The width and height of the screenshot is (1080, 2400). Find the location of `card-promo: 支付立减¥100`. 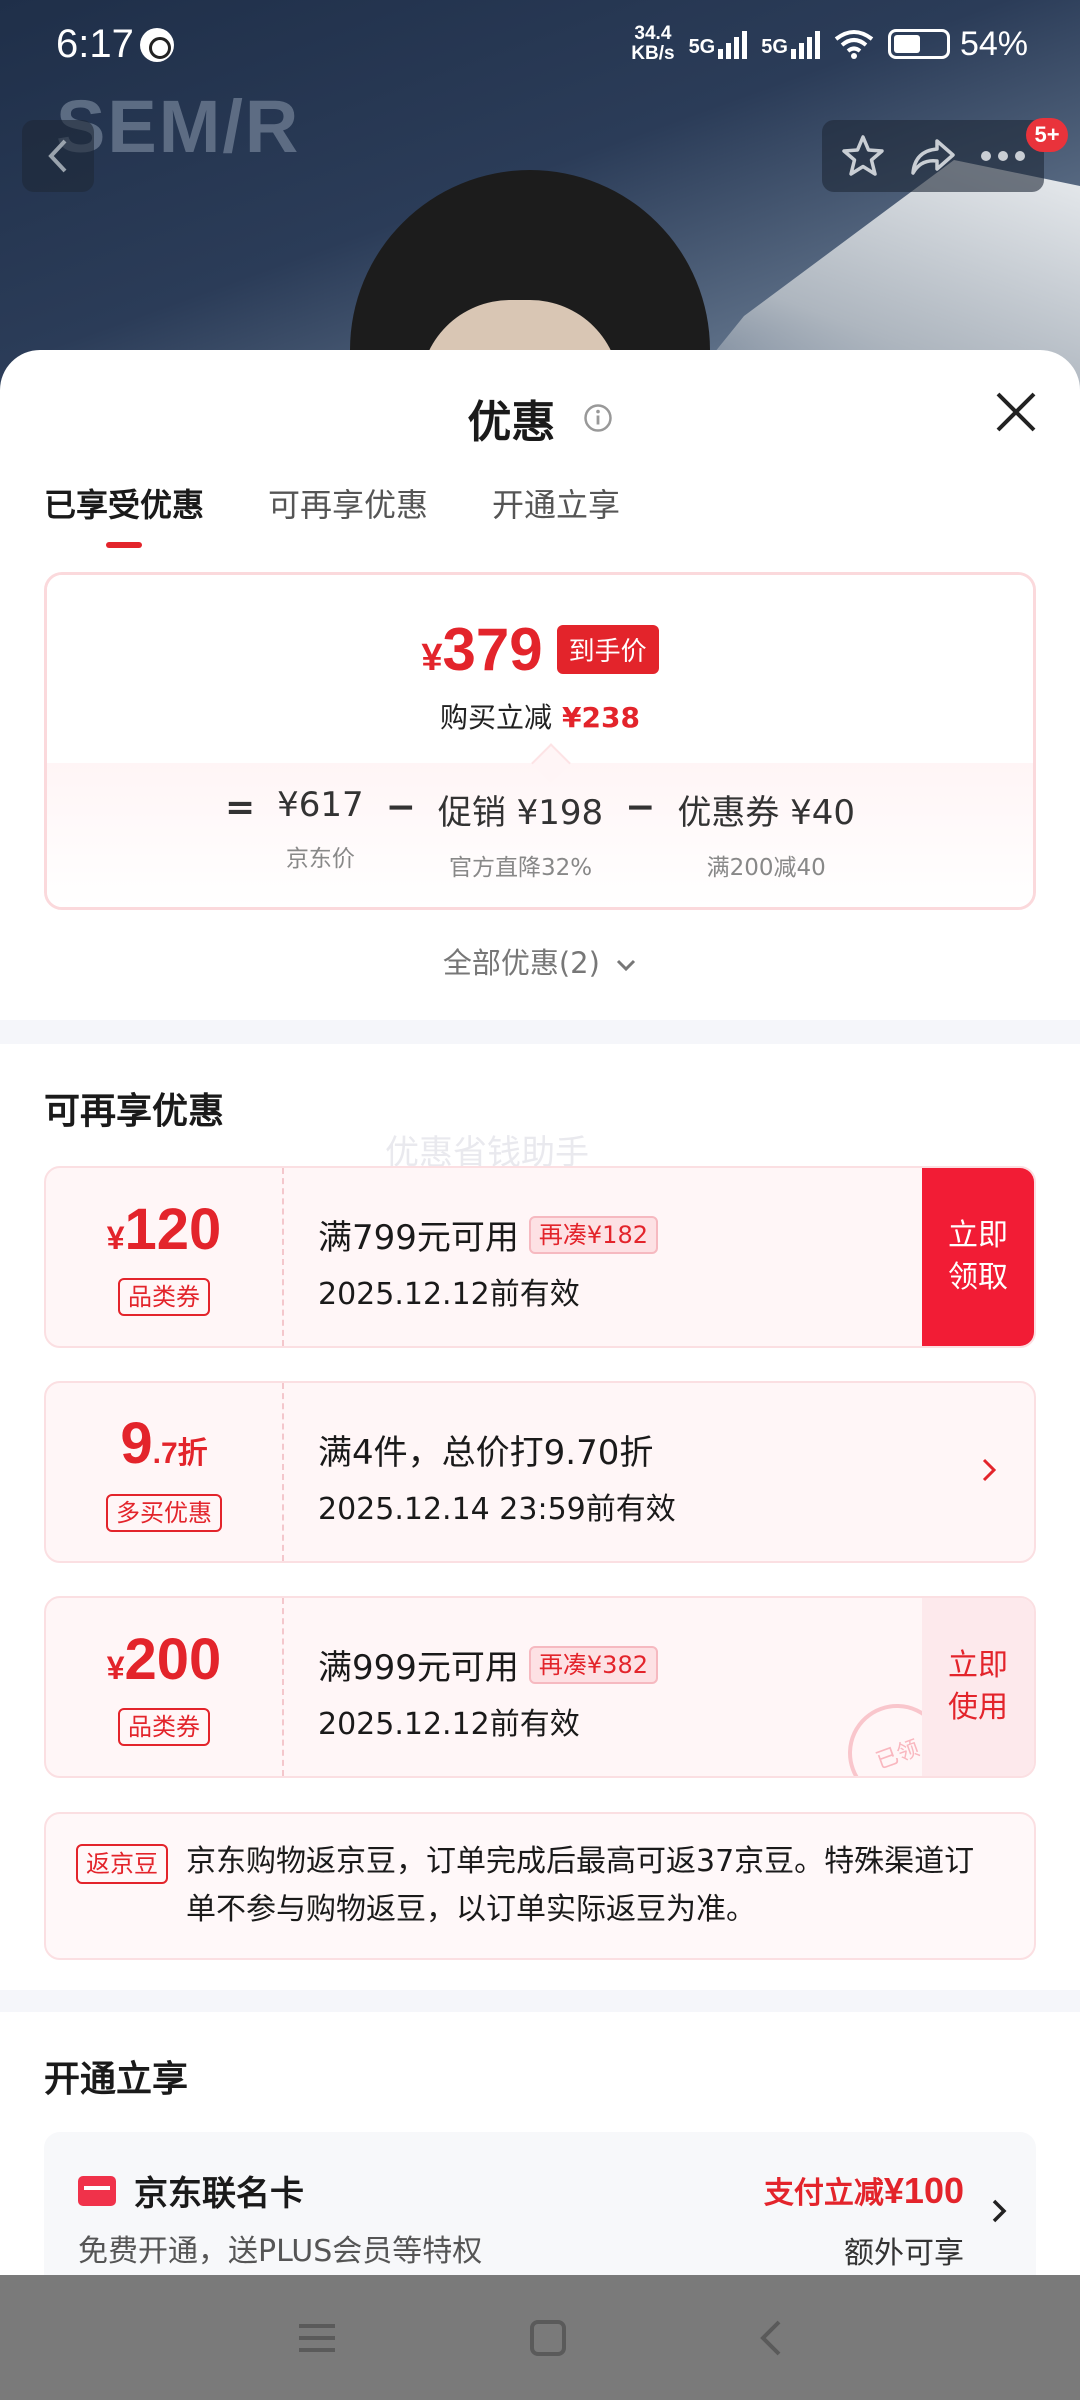

card-promo: 支付立减¥100 is located at coordinates (864, 2190).